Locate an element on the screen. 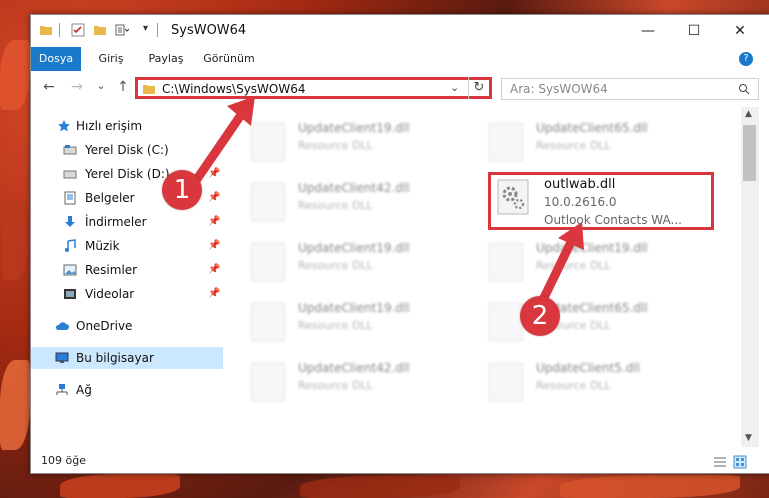 This screenshot has width=769, height=498. sidebar-item-local-disk-c: Yerel Disk (C:) is located at coordinates (127, 150).